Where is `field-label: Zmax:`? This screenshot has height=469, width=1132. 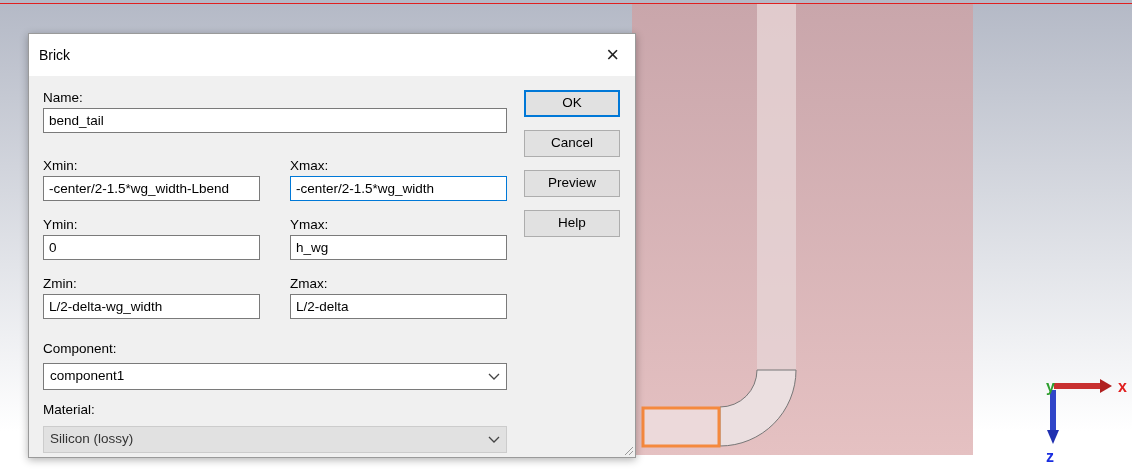 field-label: Zmax: is located at coordinates (309, 284).